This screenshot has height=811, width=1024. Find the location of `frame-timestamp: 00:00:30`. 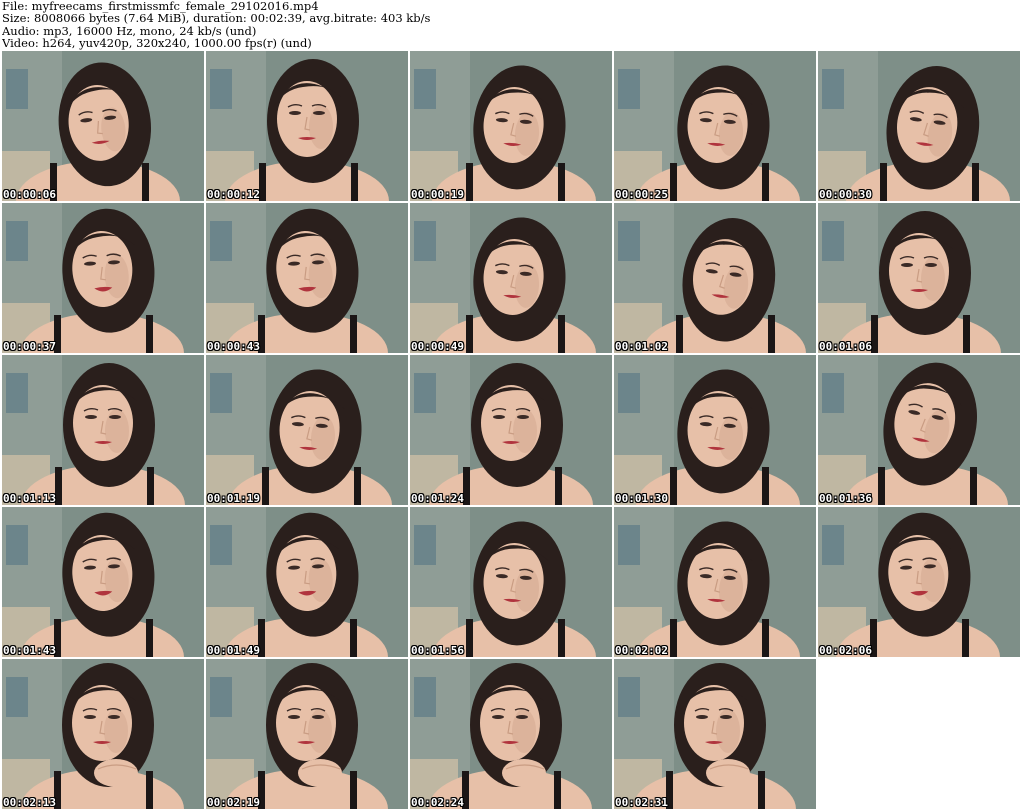

frame-timestamp: 00:00:30 is located at coordinates (845, 194).